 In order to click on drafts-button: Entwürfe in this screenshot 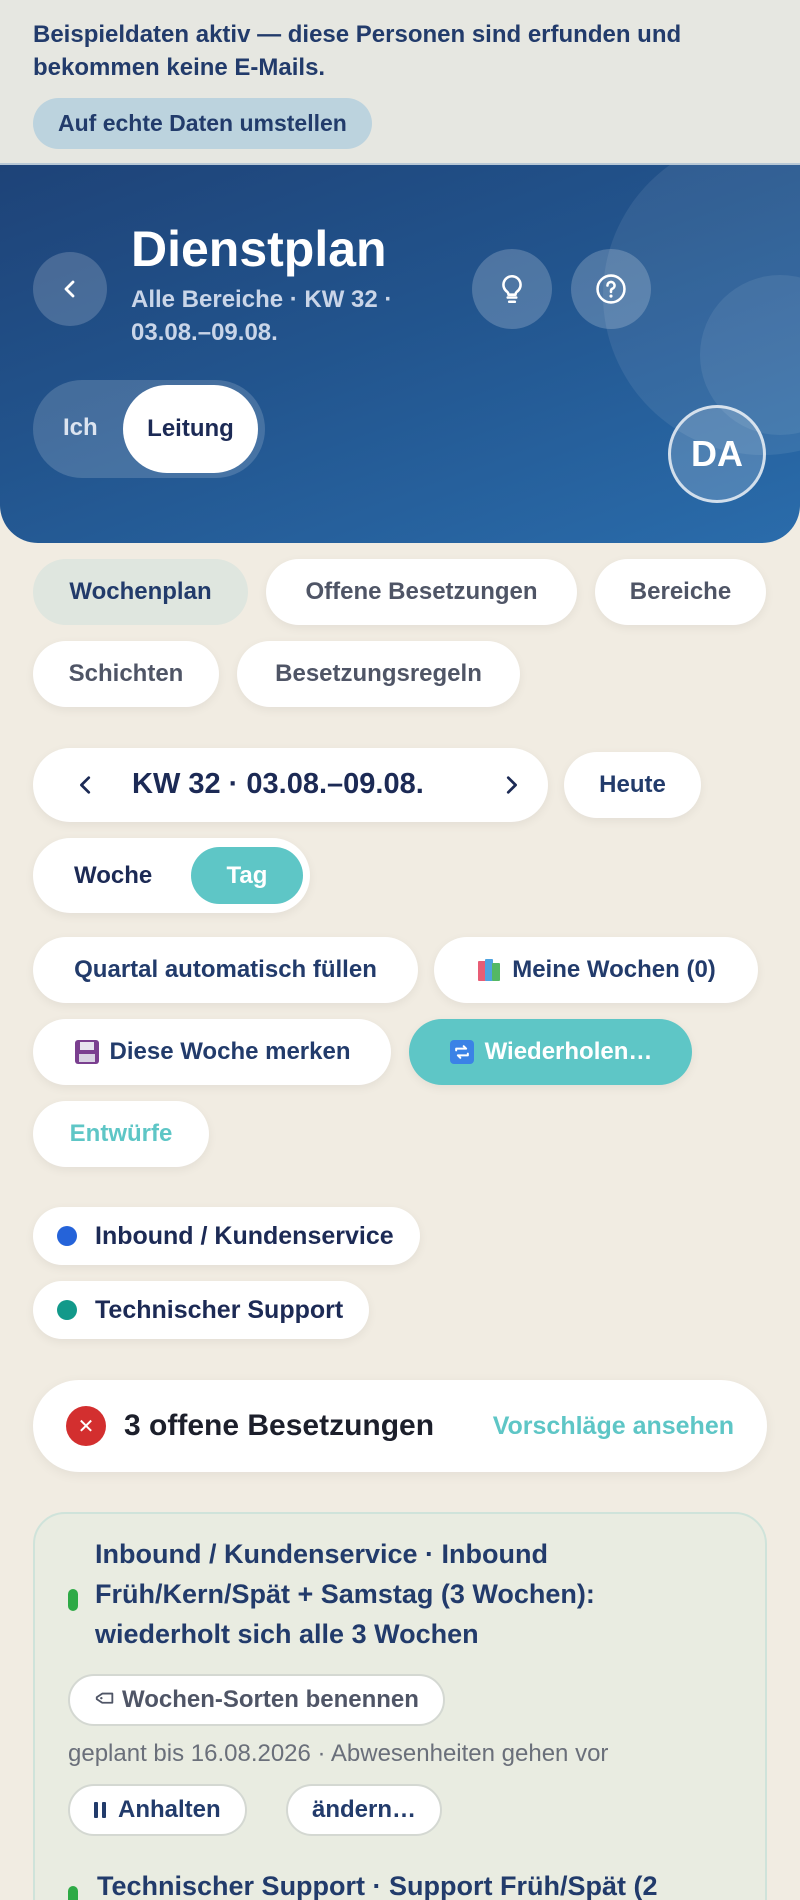, I will do `click(121, 1134)`.